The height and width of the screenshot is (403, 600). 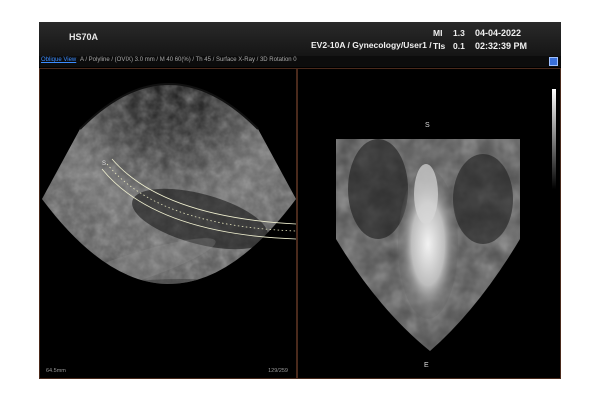 What do you see at coordinates (427, 125) in the screenshot?
I see `3d-start-marker: S` at bounding box center [427, 125].